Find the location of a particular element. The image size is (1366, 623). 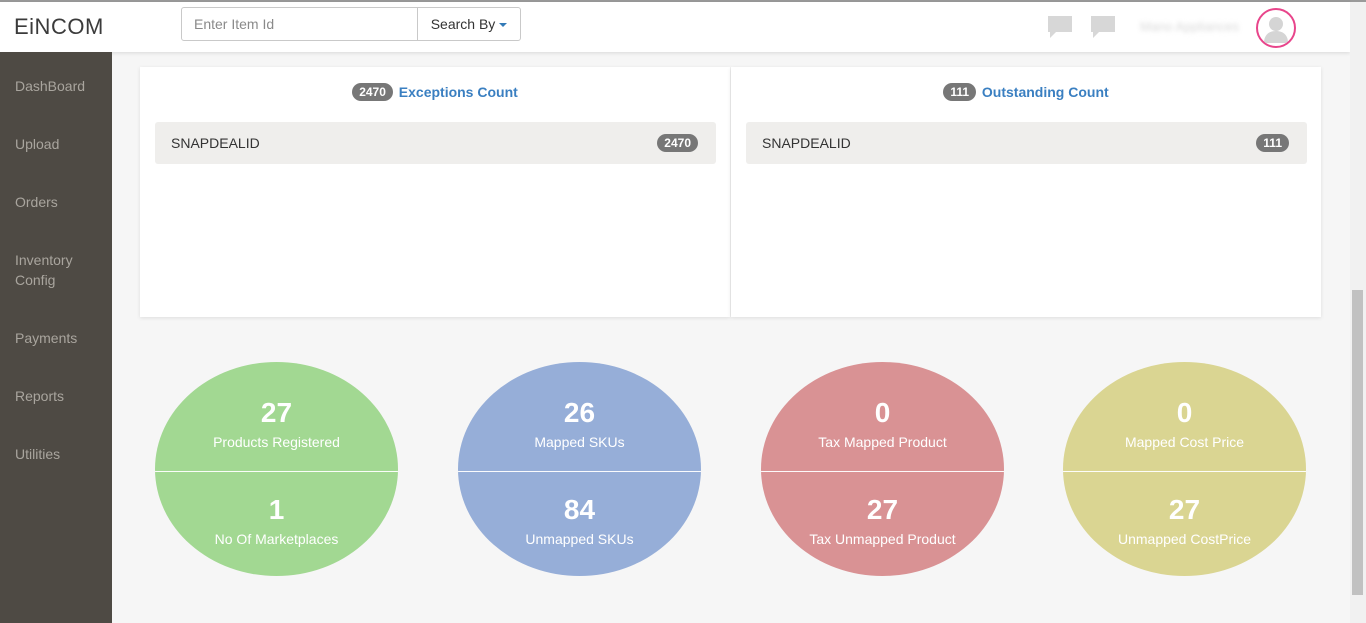

sidebar-item-upload: Upload is located at coordinates (37, 144).